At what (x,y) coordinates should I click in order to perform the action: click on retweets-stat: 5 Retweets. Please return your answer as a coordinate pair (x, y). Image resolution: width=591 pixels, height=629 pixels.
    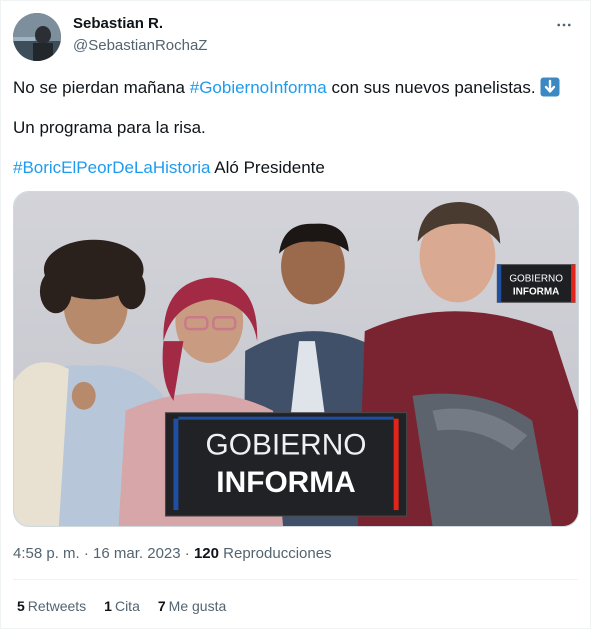
    Looking at the image, I should click on (51, 606).